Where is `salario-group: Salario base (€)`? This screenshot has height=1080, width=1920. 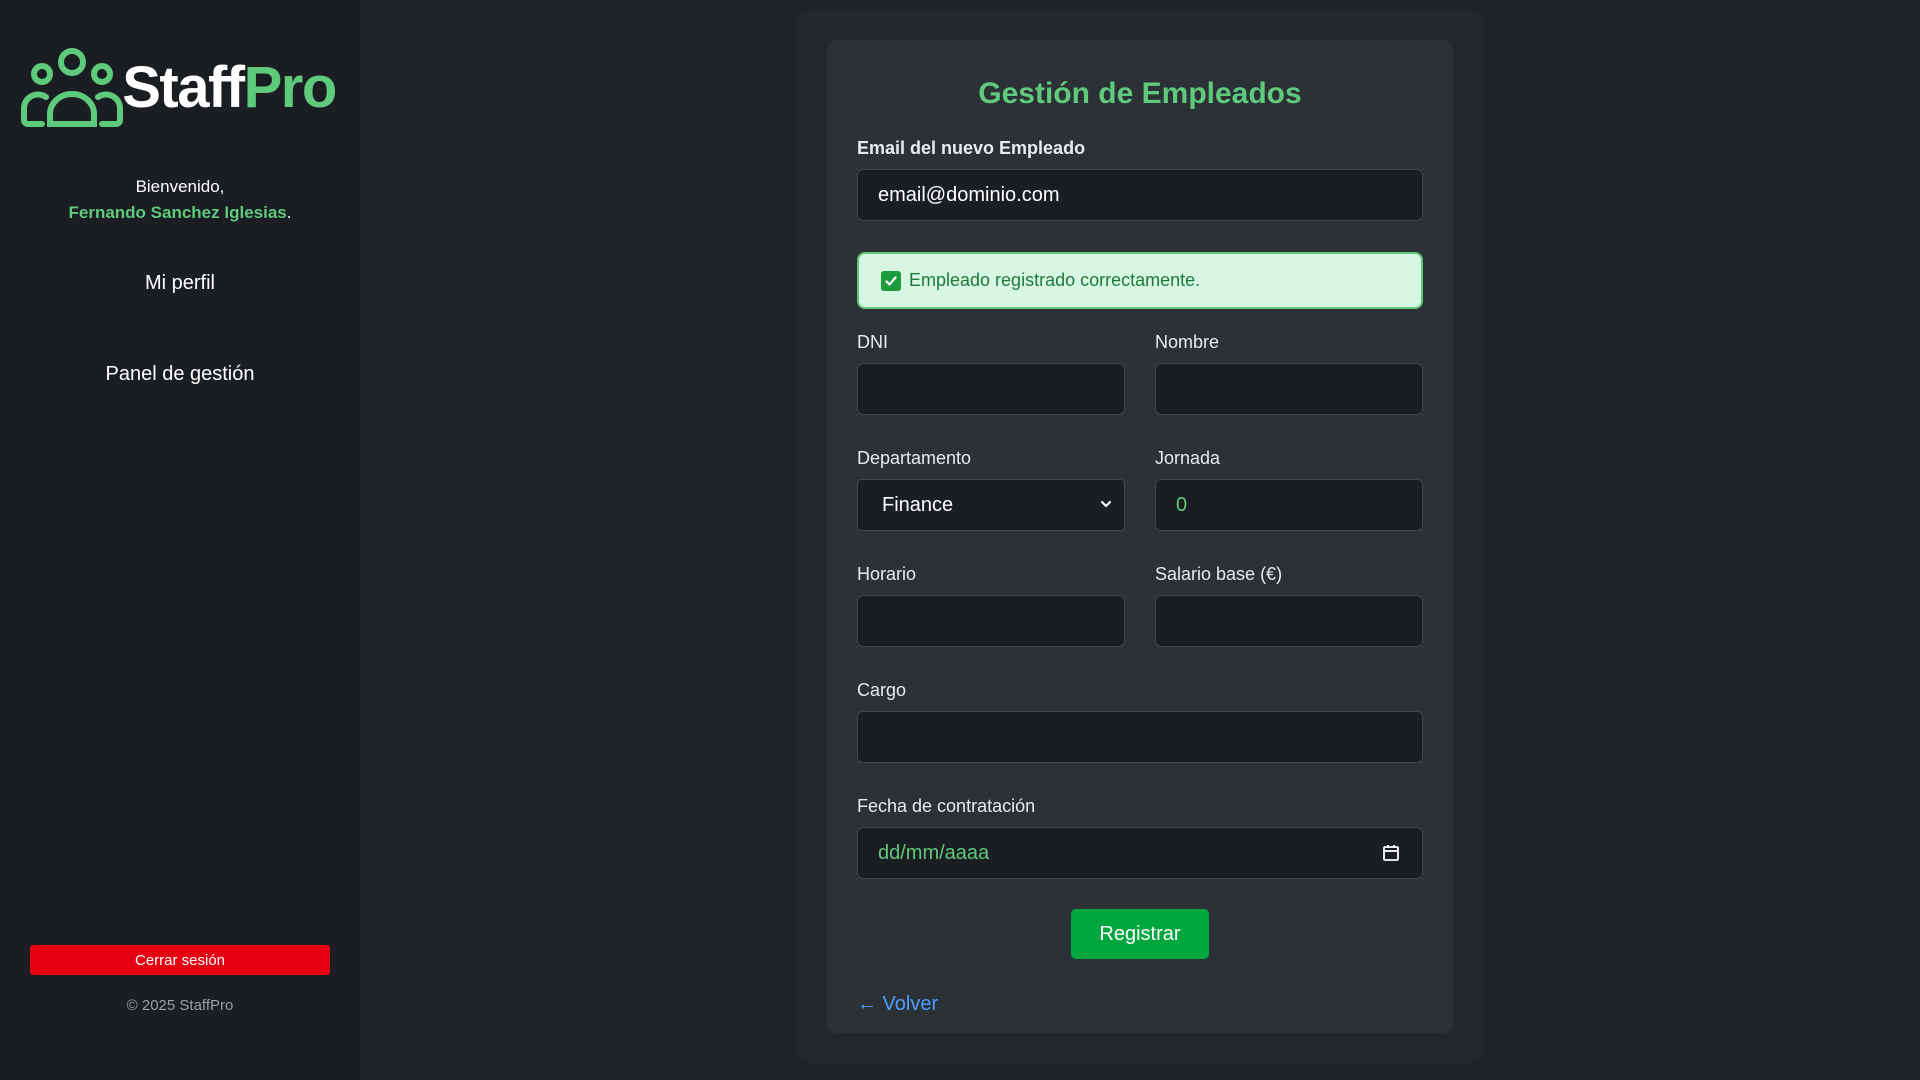
salario-group: Salario base (€) is located at coordinates (1289, 605).